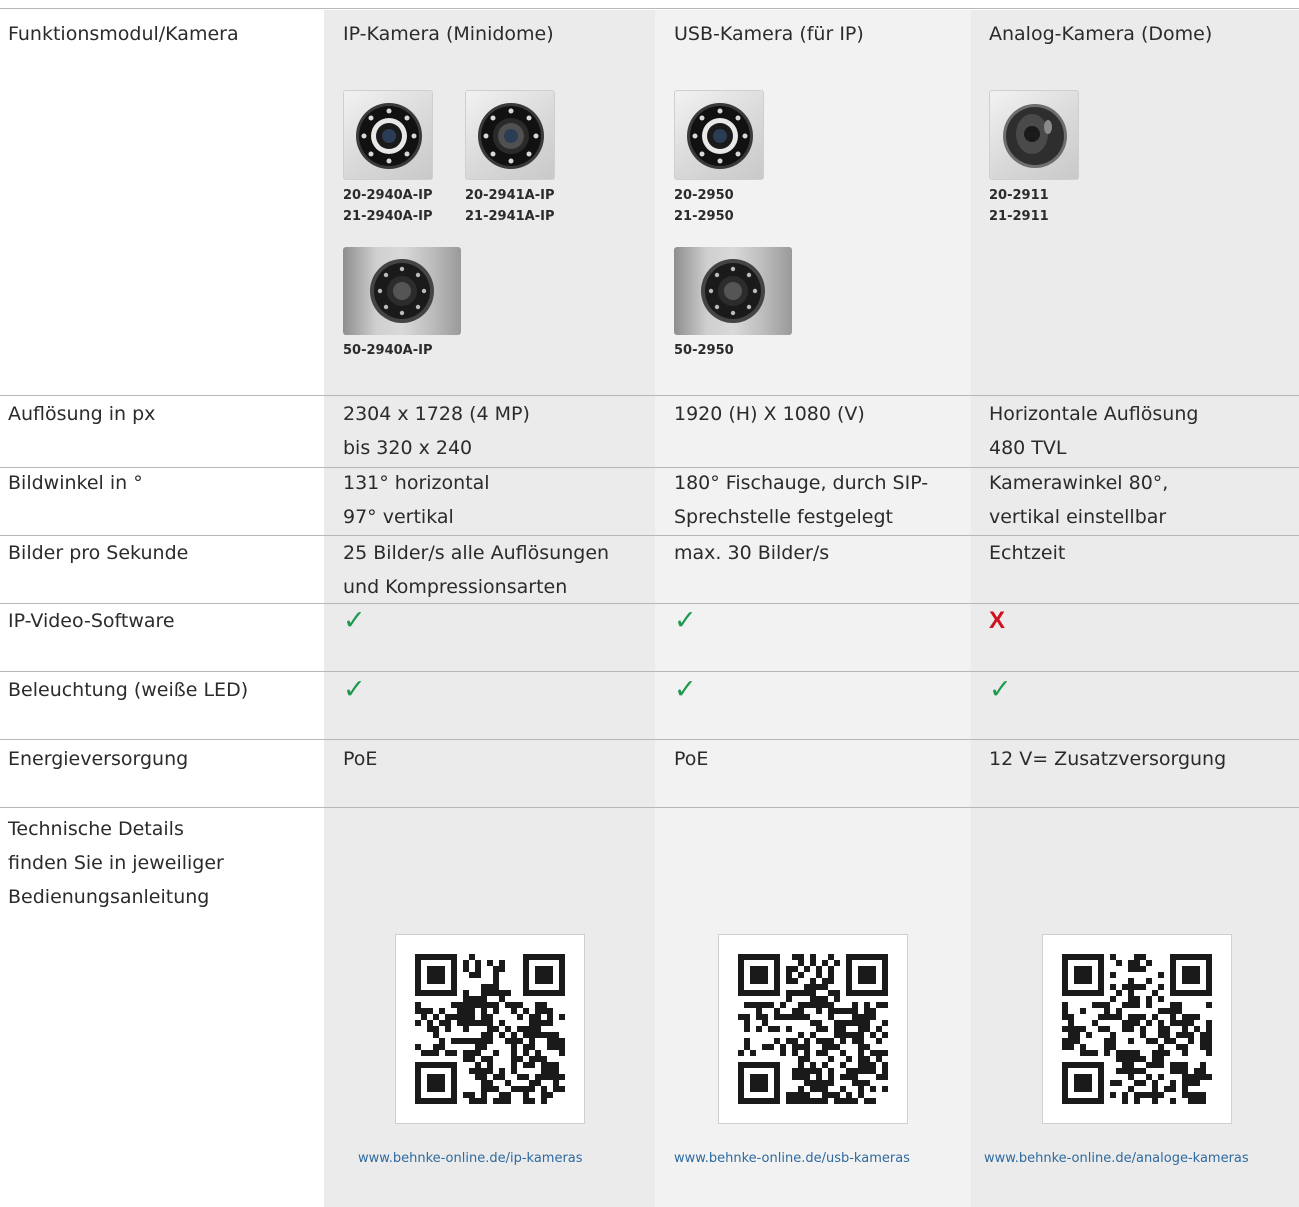 The width and height of the screenshot is (1299, 1207). I want to click on row-label-lighting: Beleuchtung (weiße LED), so click(128, 690).